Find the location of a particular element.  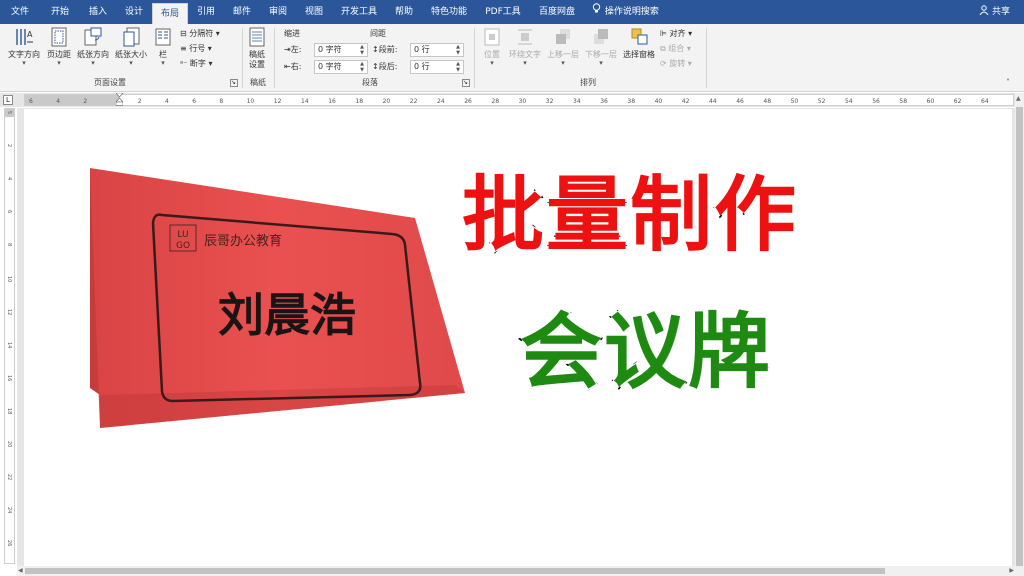

text-direction-button: A 文字方向 ▾ is located at coordinates (24, 52).